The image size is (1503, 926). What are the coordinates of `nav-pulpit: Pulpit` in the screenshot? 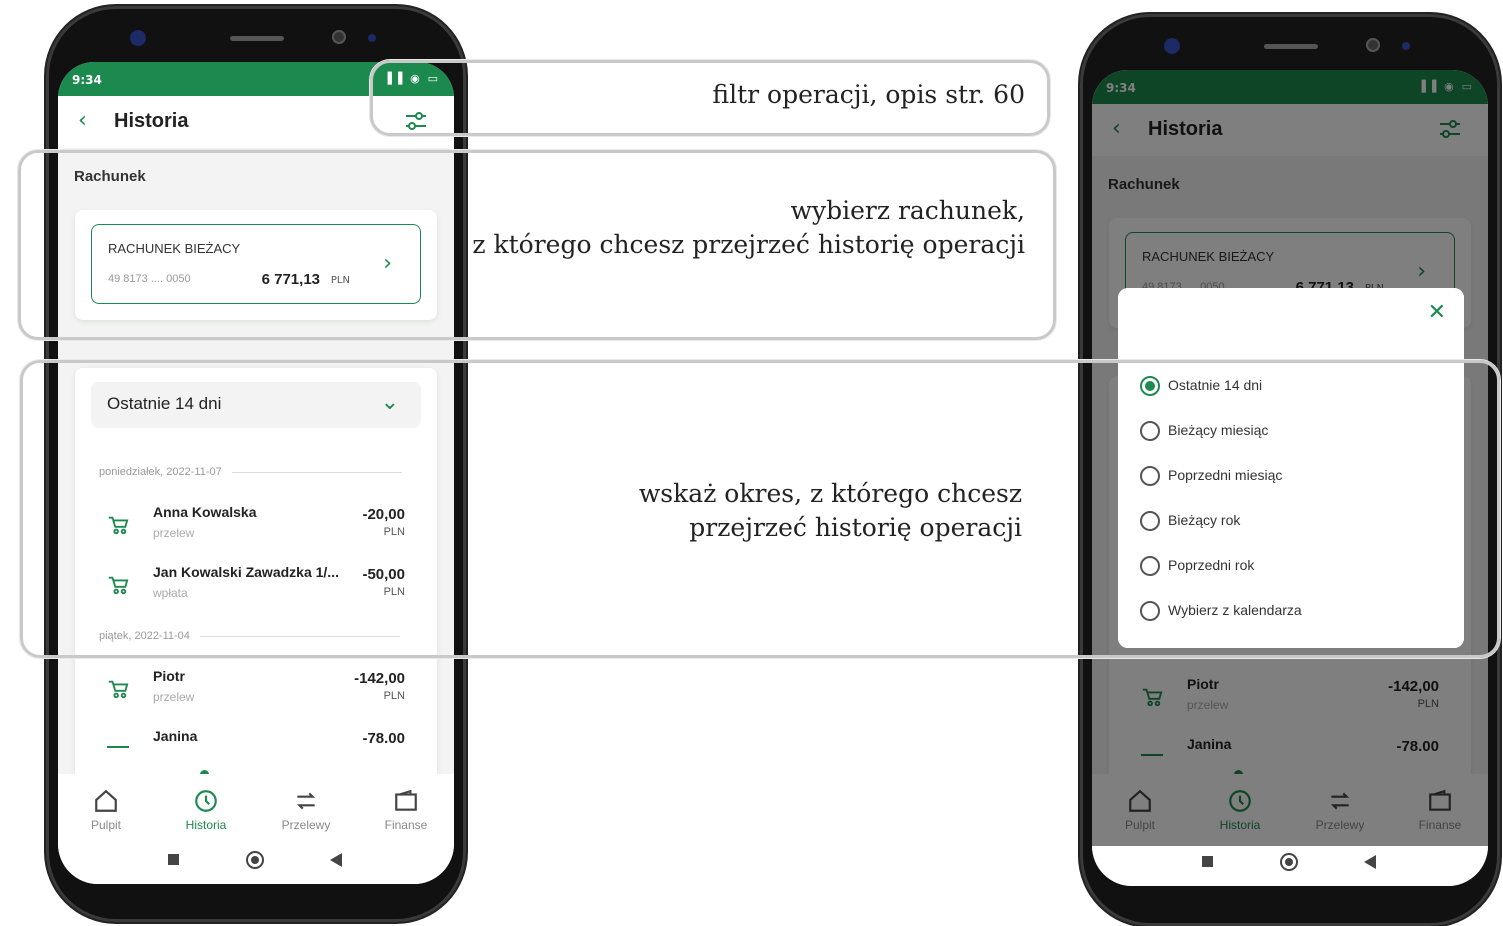 It's located at (106, 810).